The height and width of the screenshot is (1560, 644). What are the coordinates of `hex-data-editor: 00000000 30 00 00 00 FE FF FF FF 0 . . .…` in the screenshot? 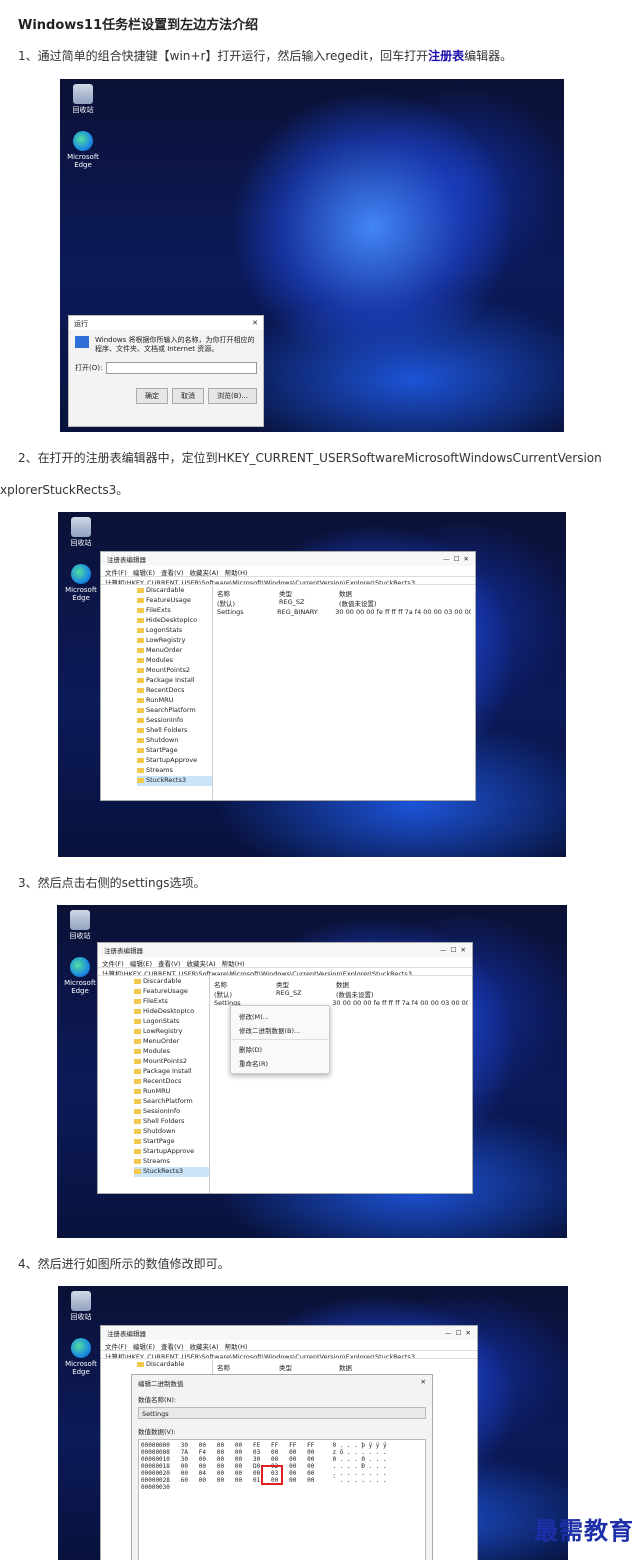 It's located at (282, 1499).